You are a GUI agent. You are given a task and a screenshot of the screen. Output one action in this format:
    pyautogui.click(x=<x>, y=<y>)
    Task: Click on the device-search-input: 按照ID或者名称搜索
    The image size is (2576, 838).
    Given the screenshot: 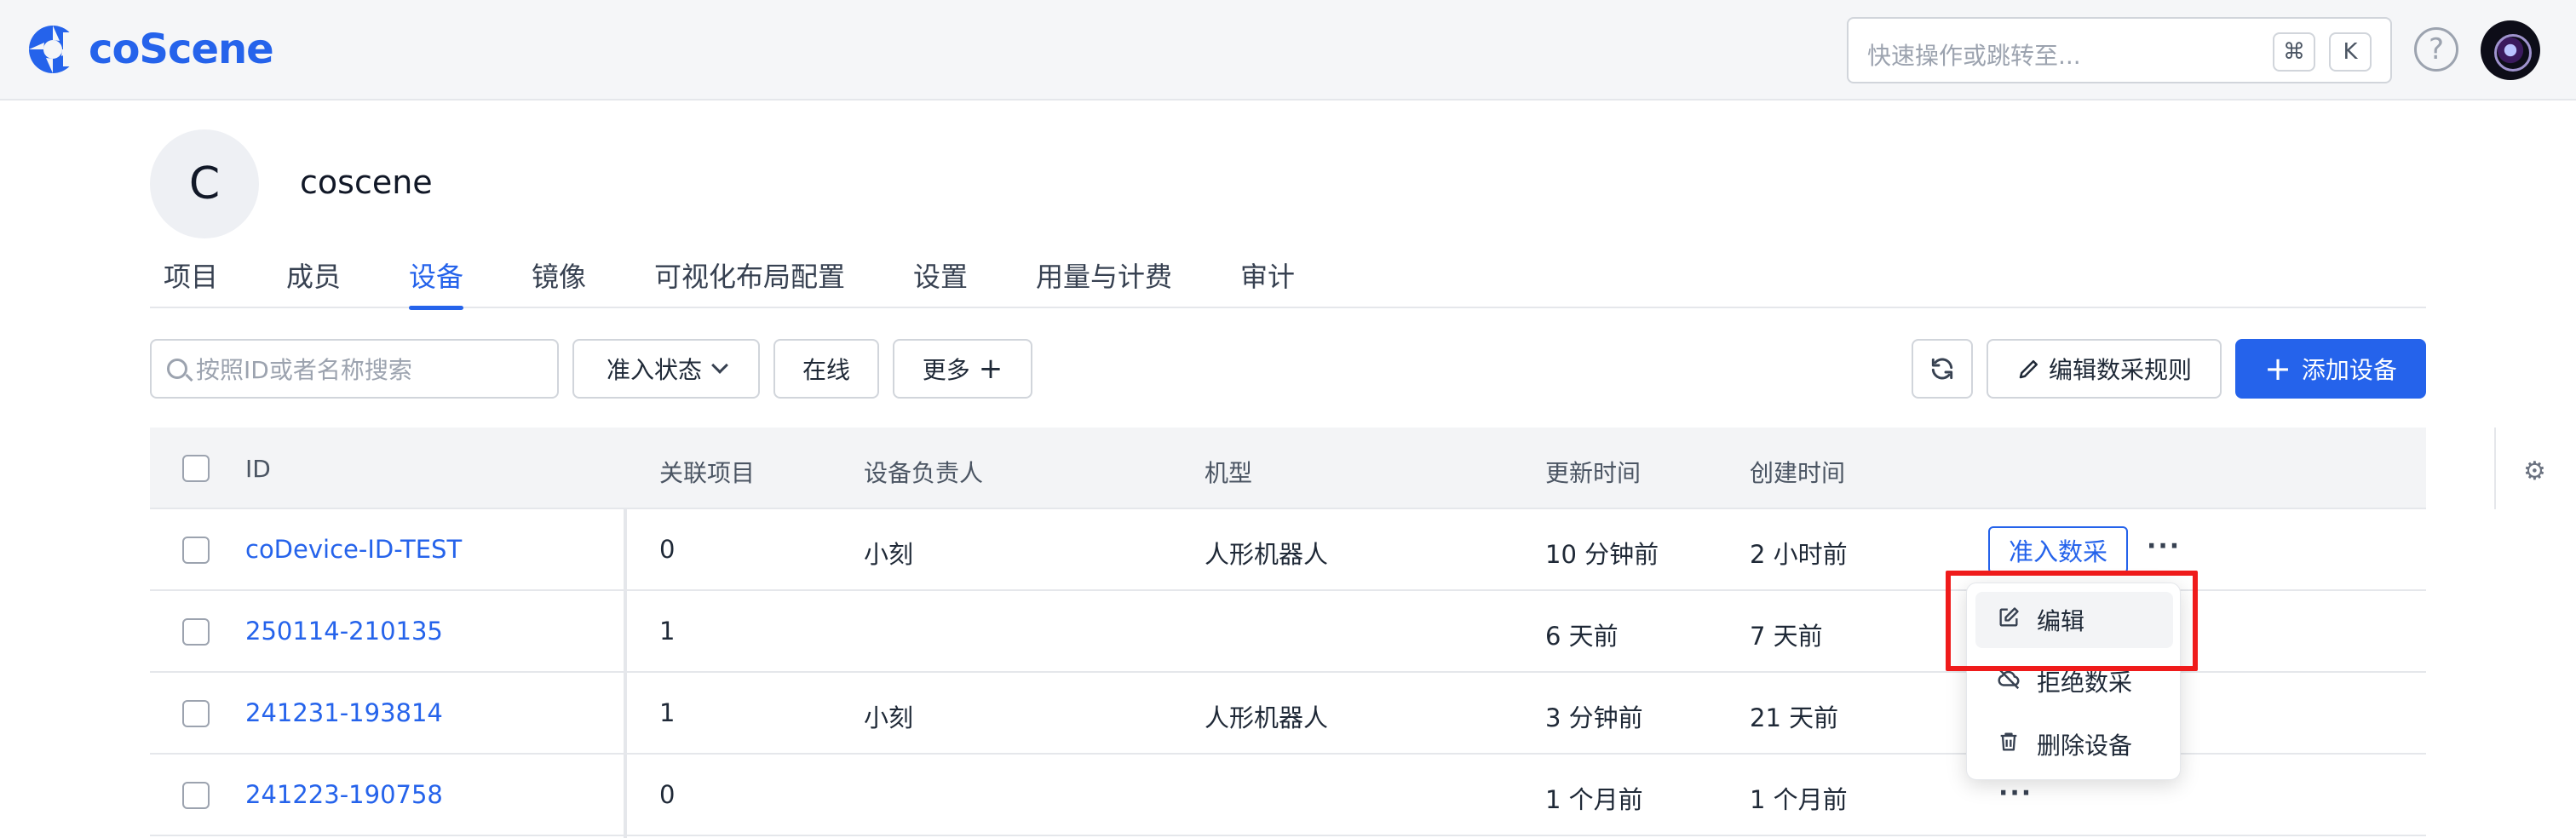 What is the action you would take?
    pyautogui.click(x=354, y=369)
    